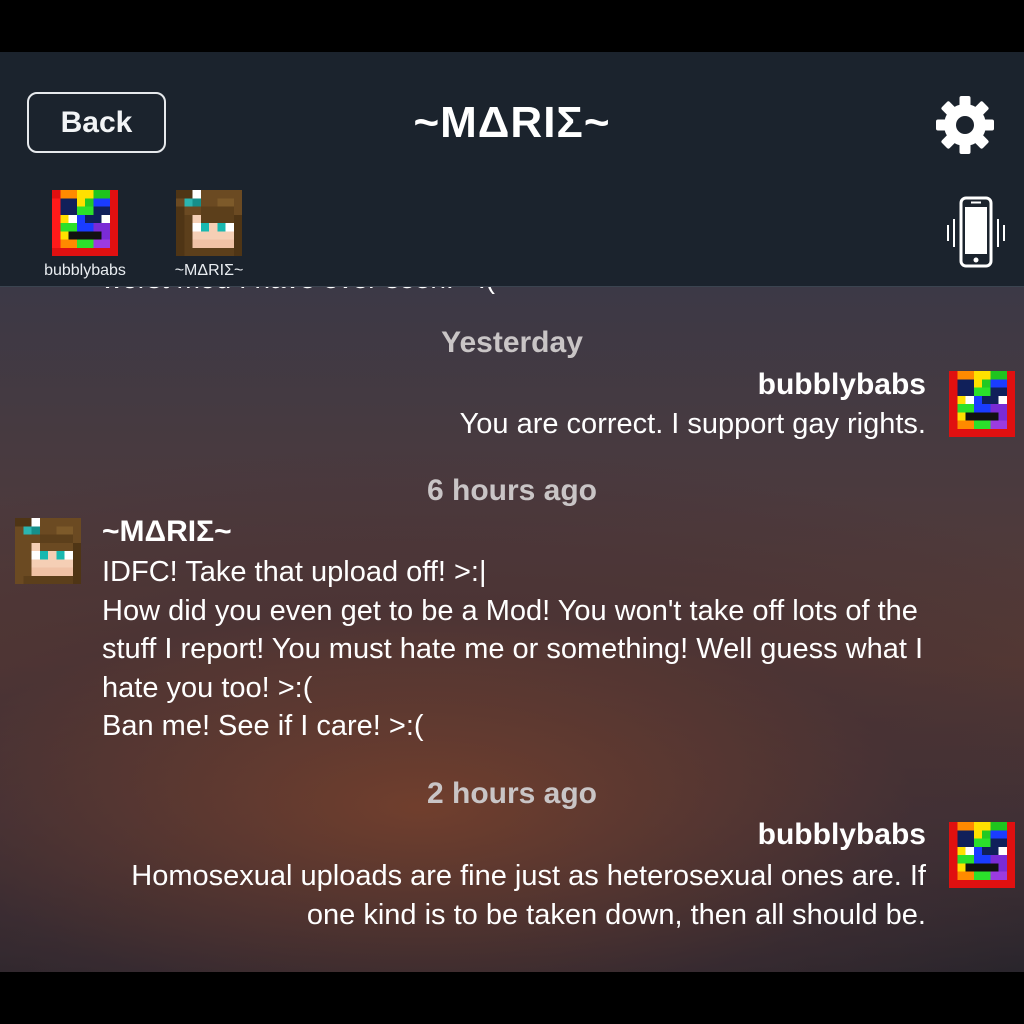  What do you see at coordinates (209, 270) in the screenshot?
I see `participant-name: ~MΔRIΣ~` at bounding box center [209, 270].